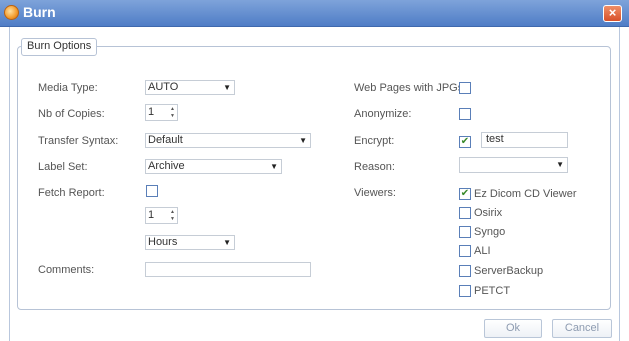  I want to click on window-border-right, so click(619, 184).